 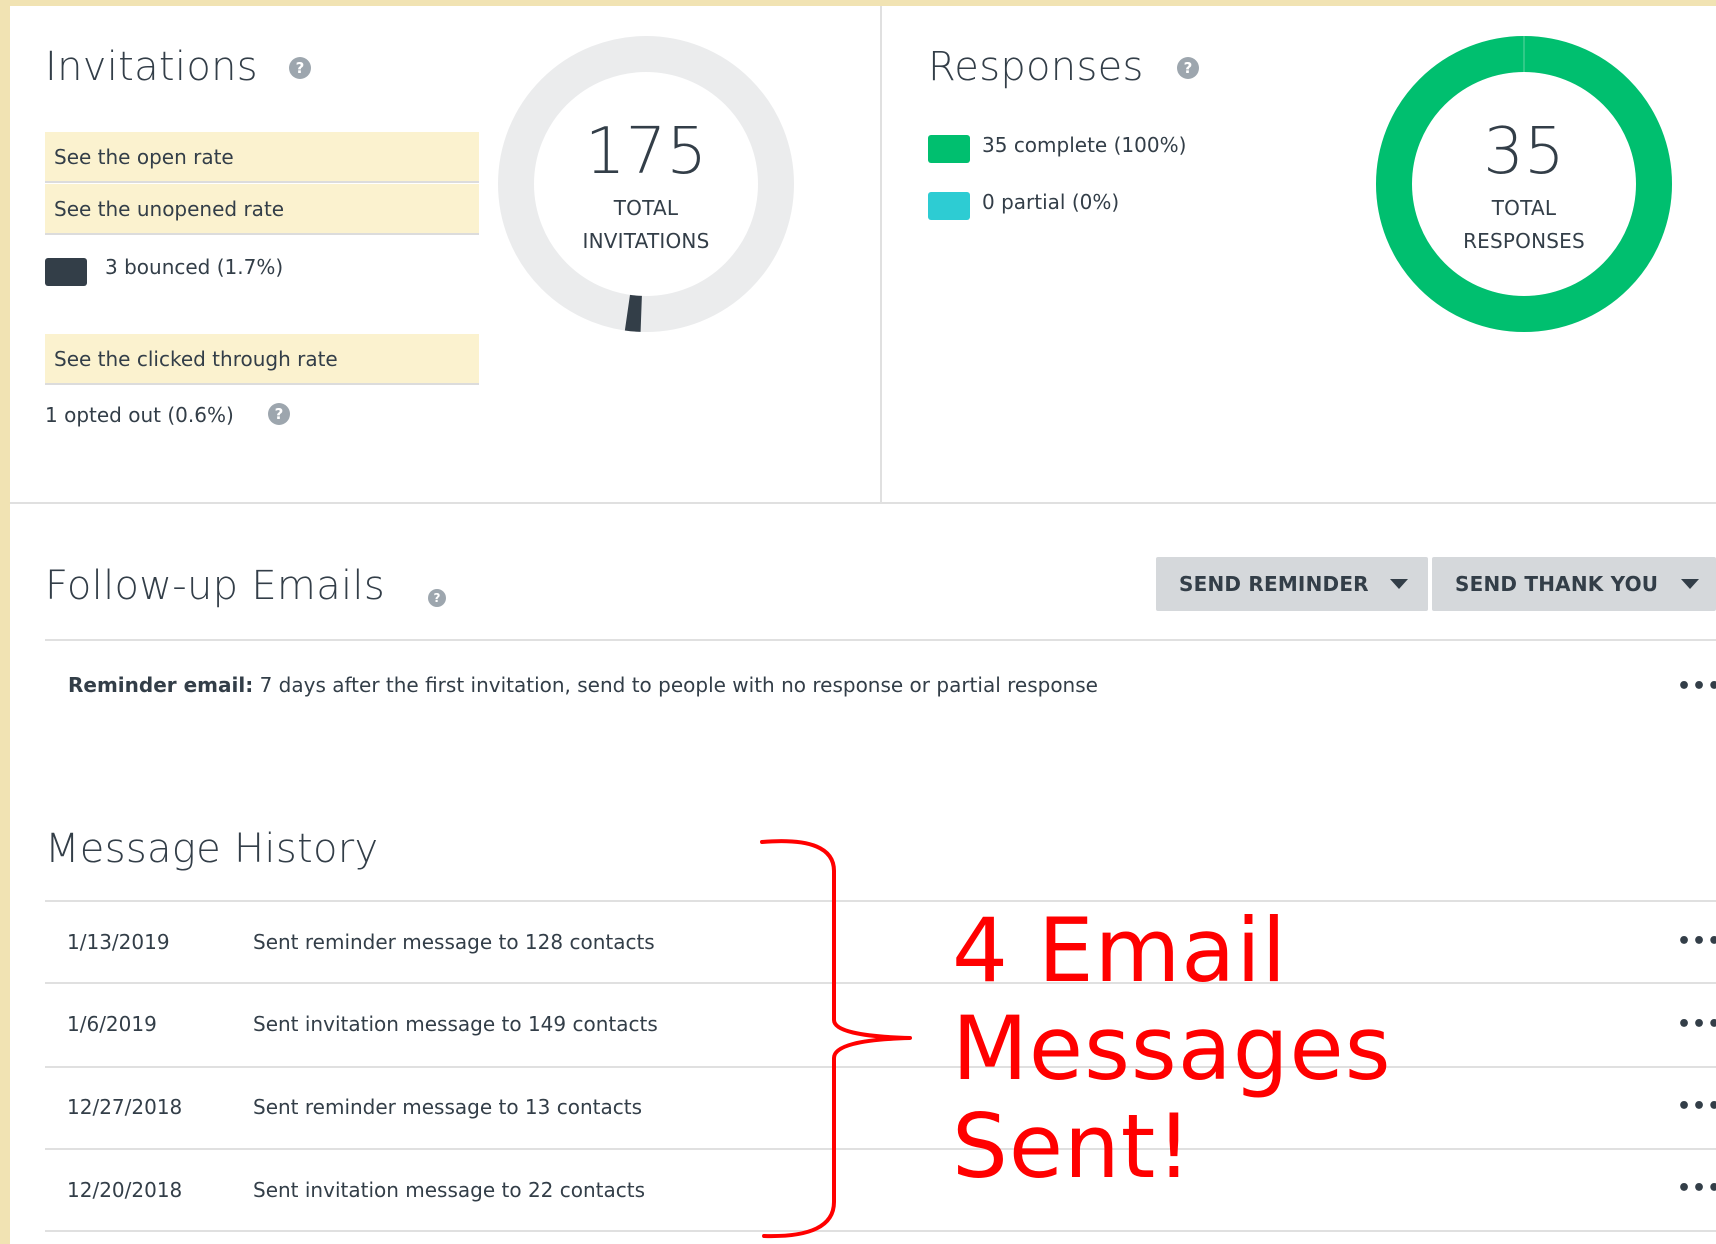 I want to click on annotation-line-3: Sent!, so click(x=1072, y=1146).